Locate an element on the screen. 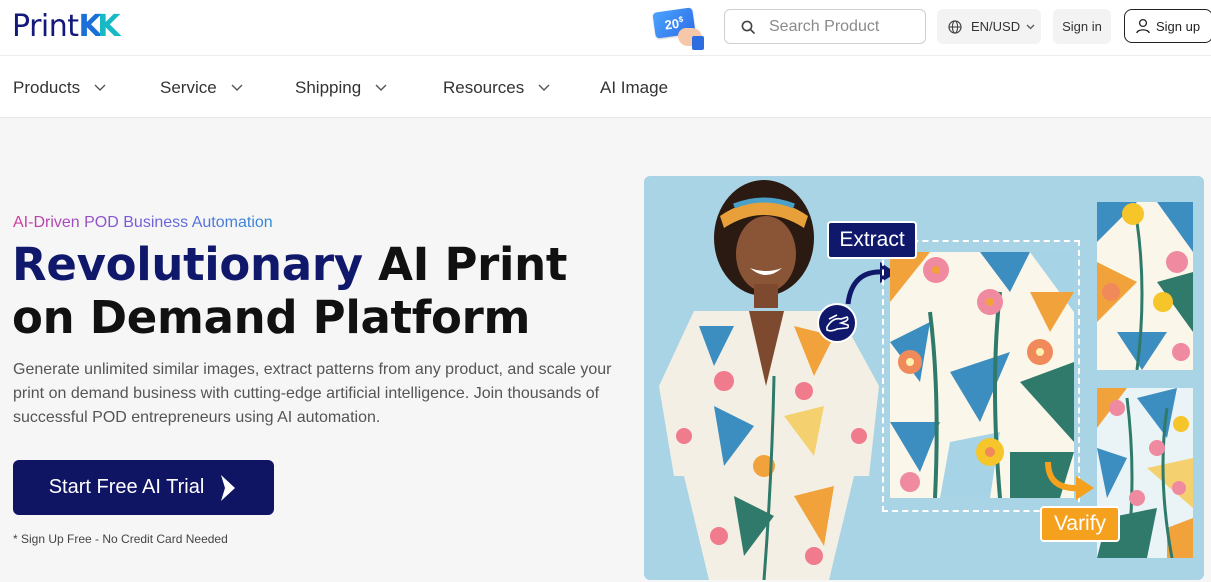  language-currency-selector: EN/USD is located at coordinates (989, 26).